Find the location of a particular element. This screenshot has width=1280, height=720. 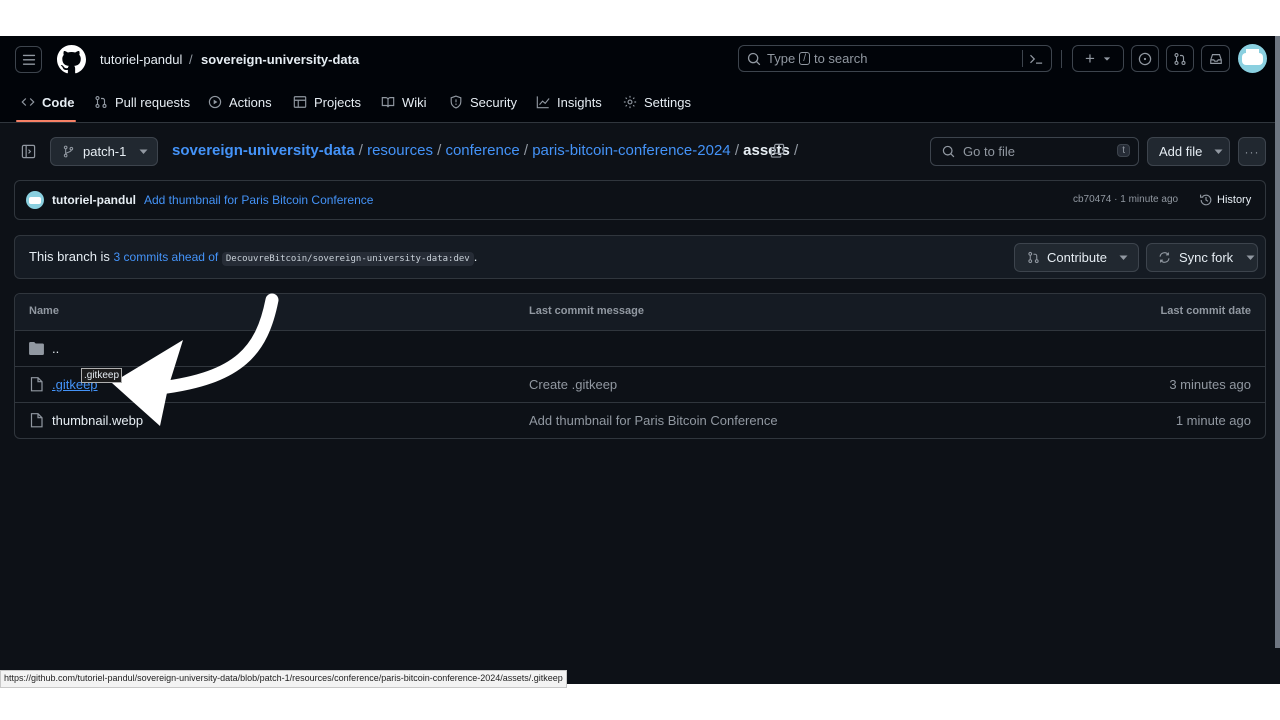

file-name-tooltip: .gitkeep is located at coordinates (102, 375).